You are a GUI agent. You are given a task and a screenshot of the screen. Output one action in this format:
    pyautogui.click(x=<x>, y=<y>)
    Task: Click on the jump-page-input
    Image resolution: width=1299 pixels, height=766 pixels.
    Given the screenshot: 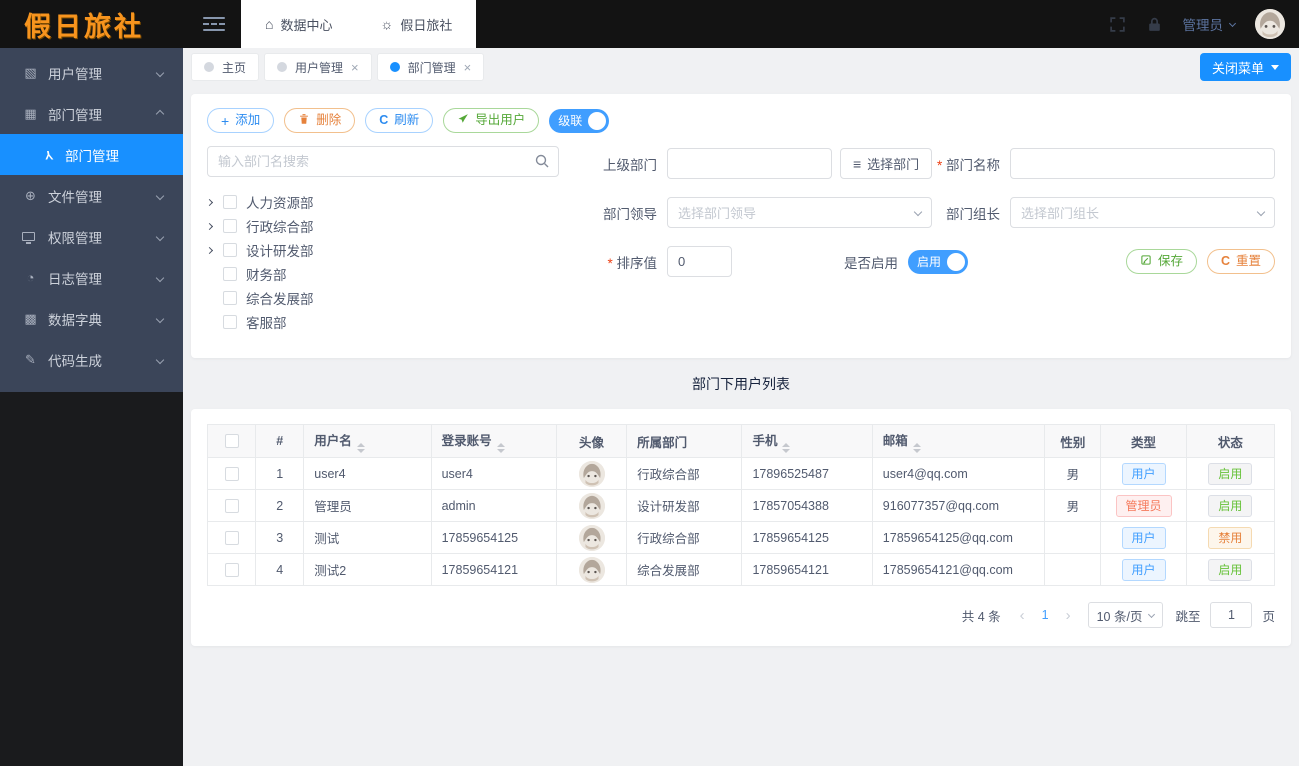 What is the action you would take?
    pyautogui.click(x=1231, y=615)
    